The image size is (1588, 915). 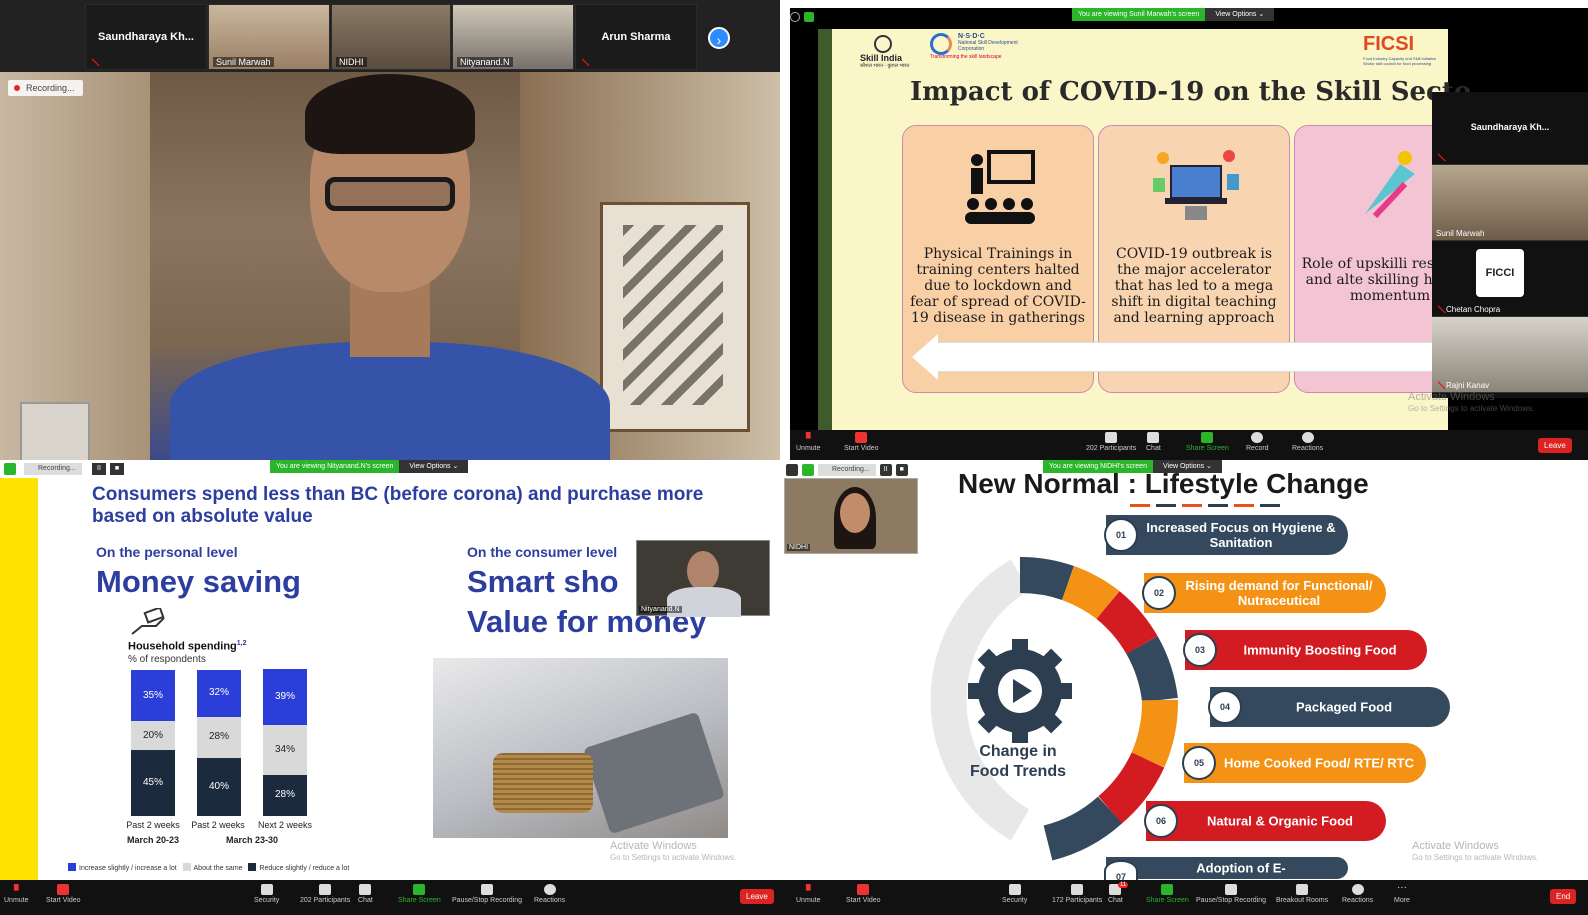 What do you see at coordinates (219, 786) in the screenshot?
I see `bar-segment: 40%` at bounding box center [219, 786].